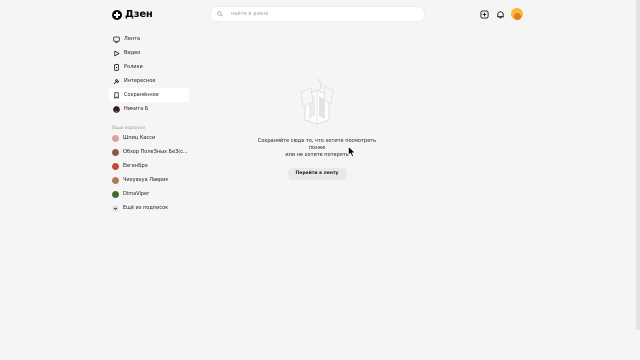 The image size is (640, 360). What do you see at coordinates (149, 67) in the screenshot?
I see `sidebar-item-shorts: Ролики` at bounding box center [149, 67].